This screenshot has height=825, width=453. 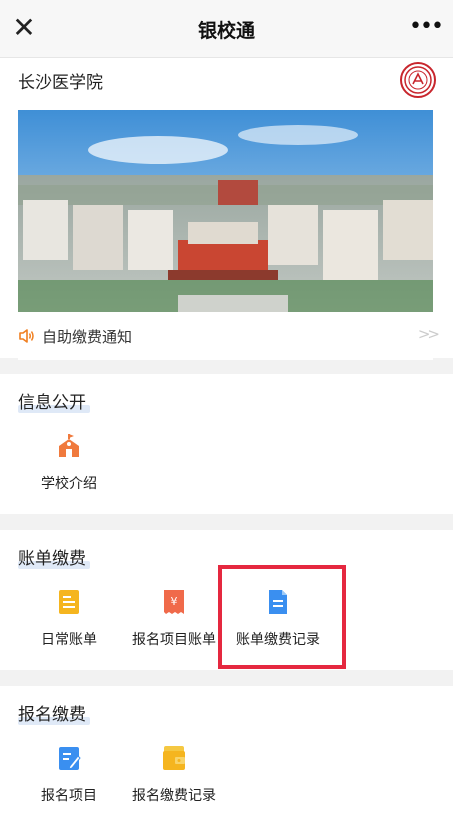 What do you see at coordinates (428, 334) in the screenshot?
I see `double-chevron-right-icon: >>` at bounding box center [428, 334].